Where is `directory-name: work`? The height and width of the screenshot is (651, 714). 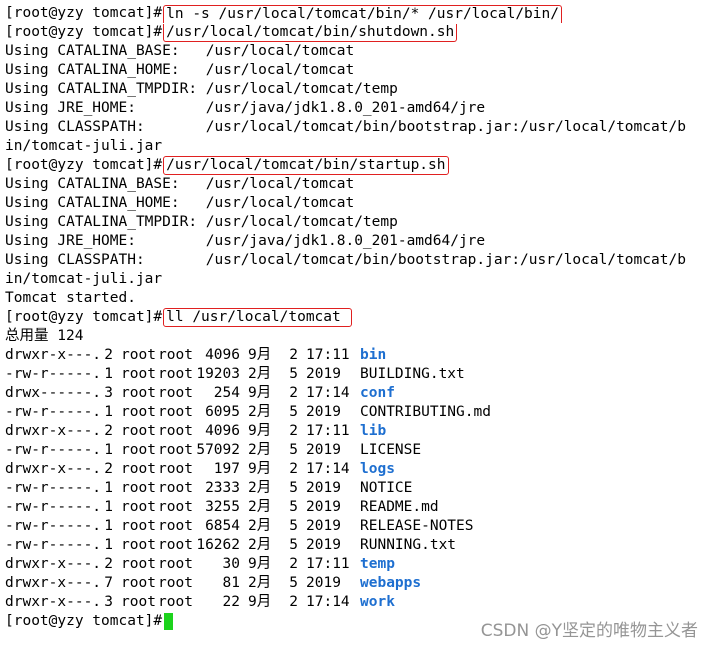 directory-name: work is located at coordinates (377, 602).